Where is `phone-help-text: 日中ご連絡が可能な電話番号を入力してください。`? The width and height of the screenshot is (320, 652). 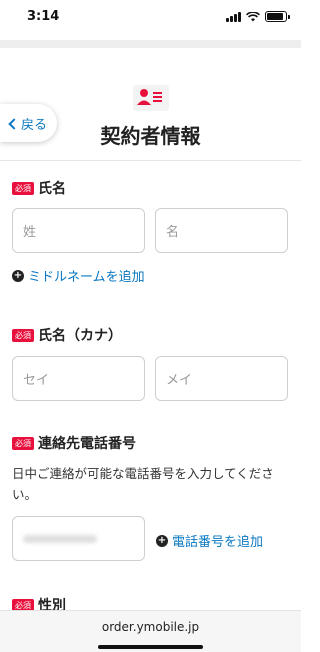 phone-help-text: 日中ご連絡が可能な電話番号を入力してください。 is located at coordinates (143, 484).